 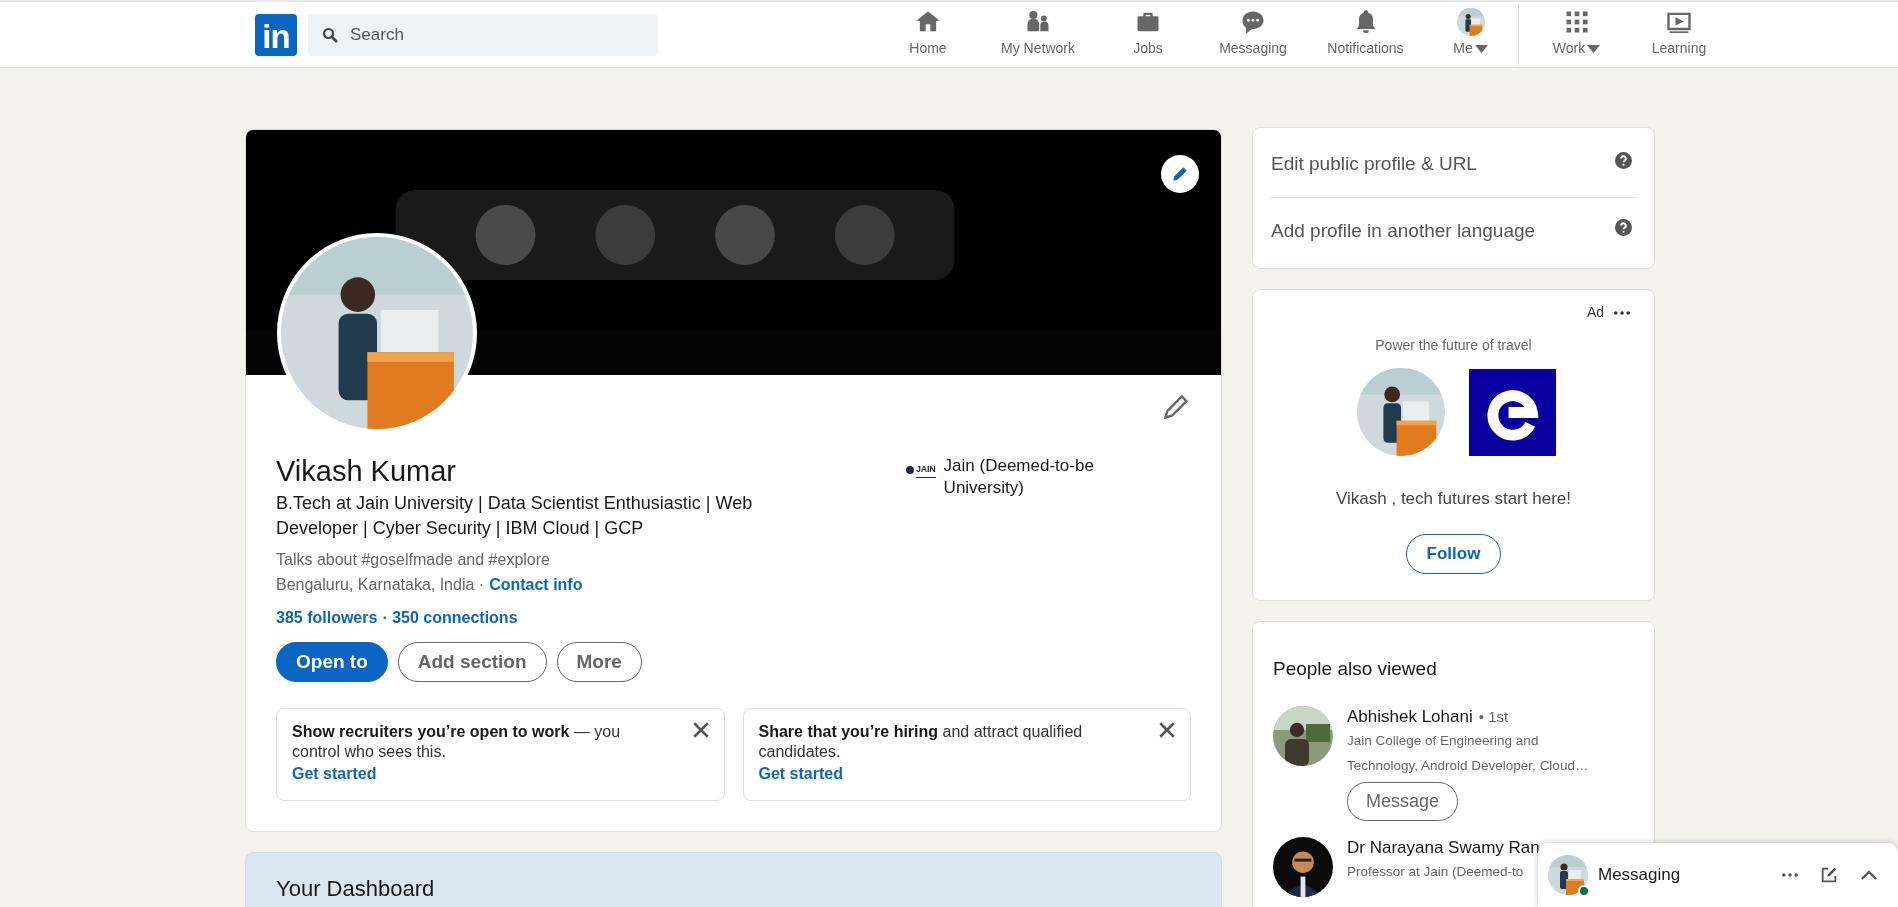 I want to click on nav-item: Learning, so click(x=1679, y=34).